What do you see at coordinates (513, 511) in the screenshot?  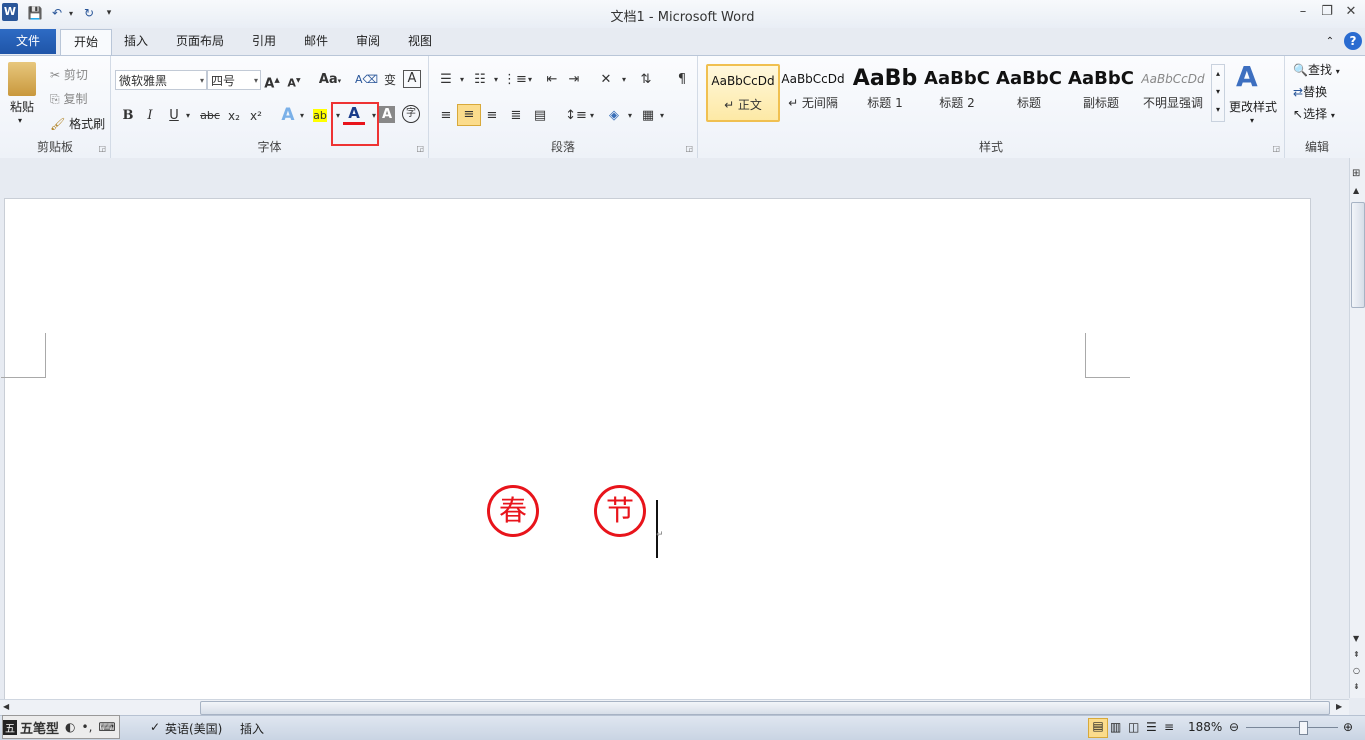 I see `enclosed-character: 春` at bounding box center [513, 511].